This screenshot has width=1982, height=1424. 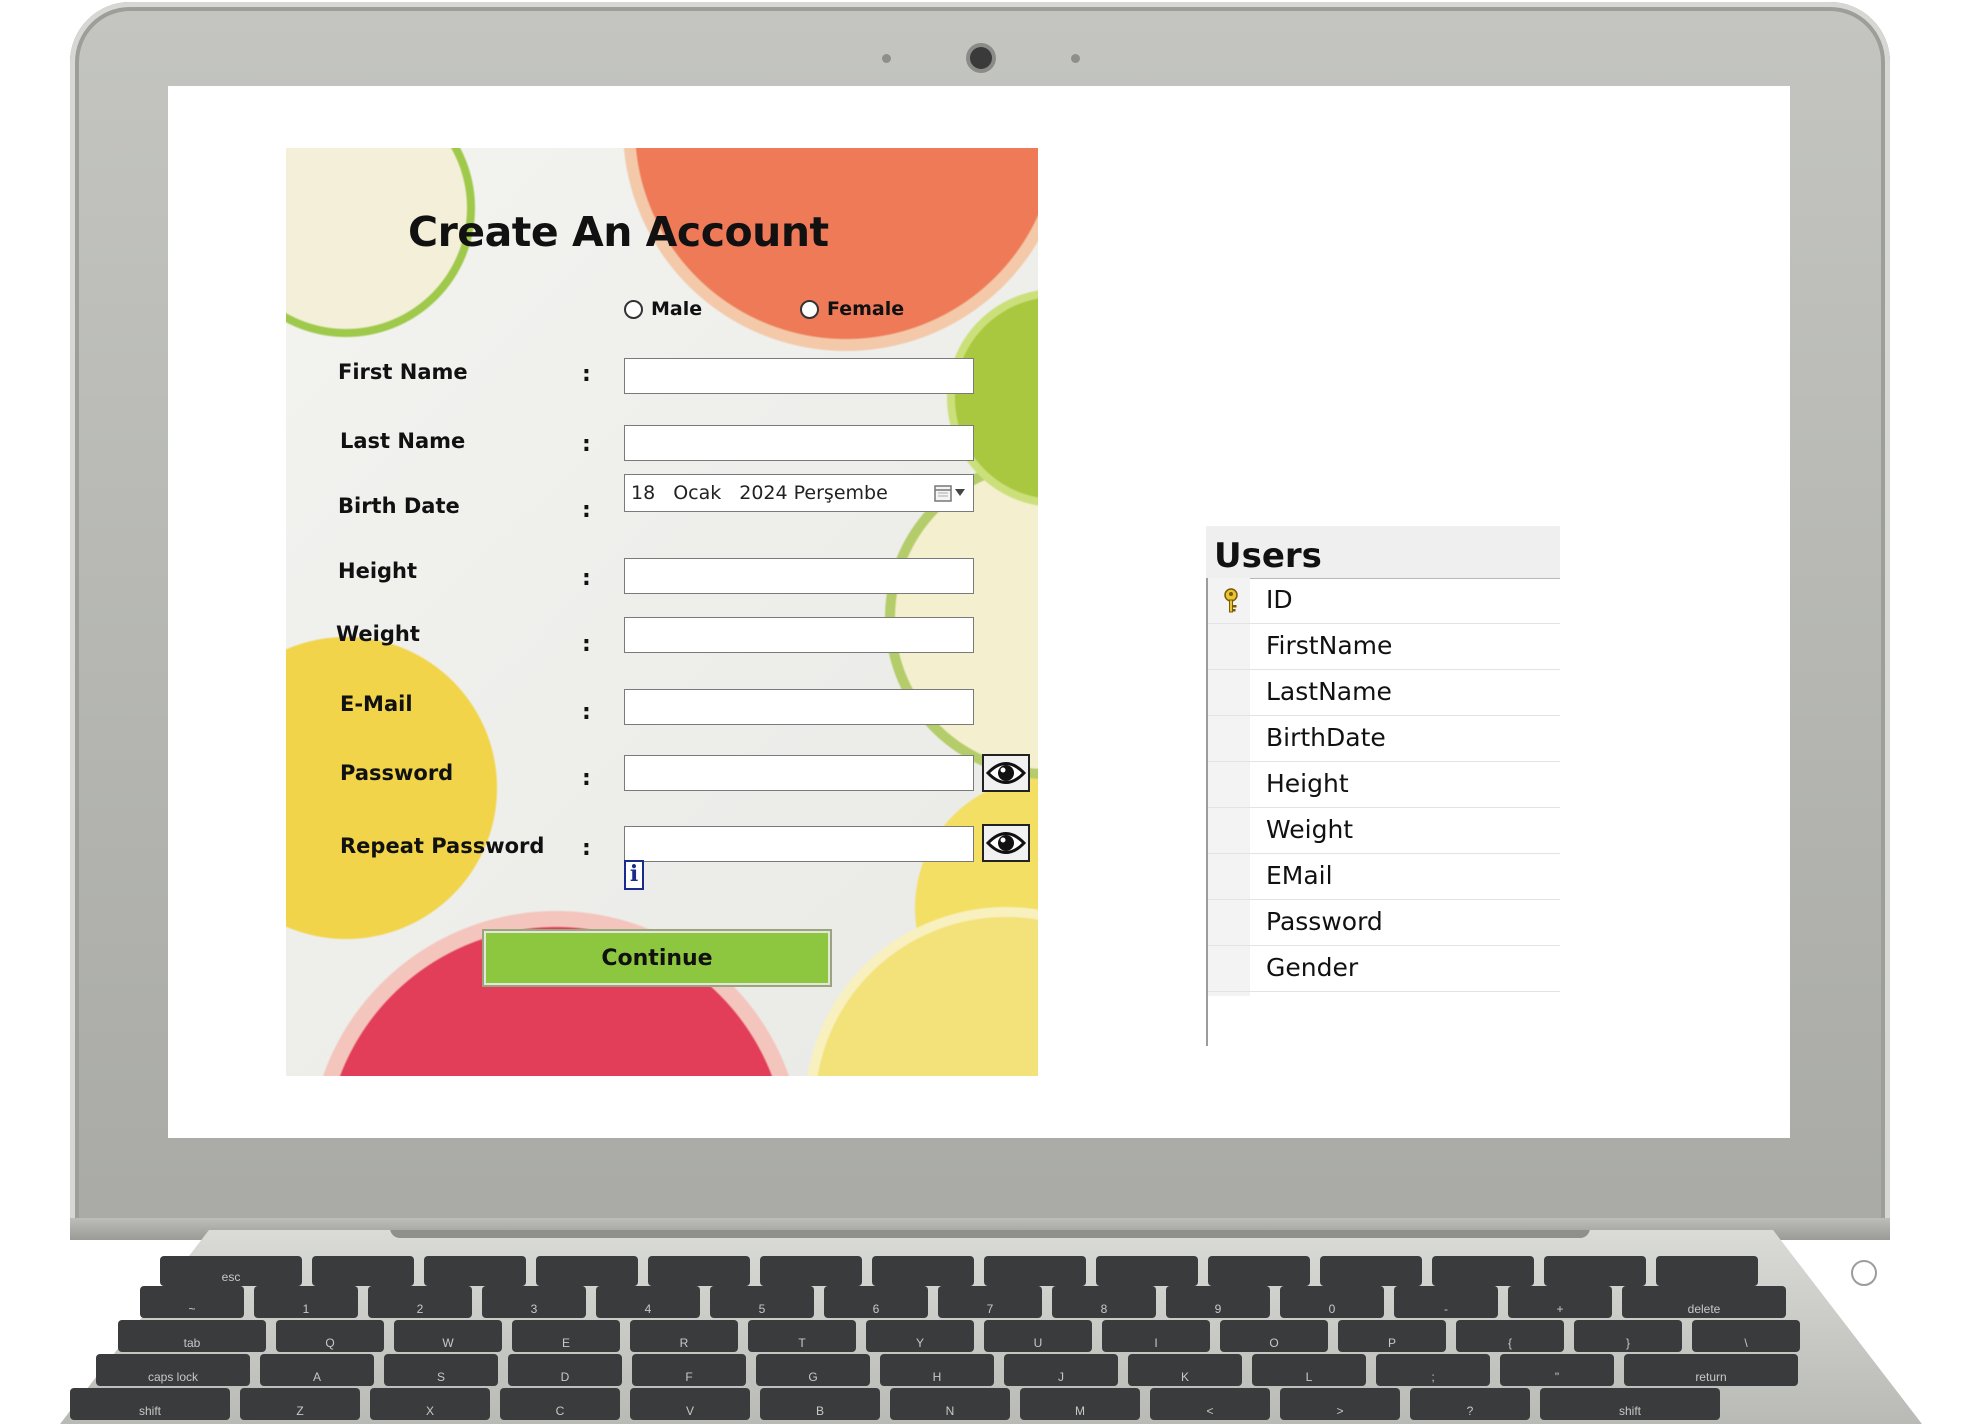 What do you see at coordinates (1628, 1336) in the screenshot?
I see `keyboard-key: }` at bounding box center [1628, 1336].